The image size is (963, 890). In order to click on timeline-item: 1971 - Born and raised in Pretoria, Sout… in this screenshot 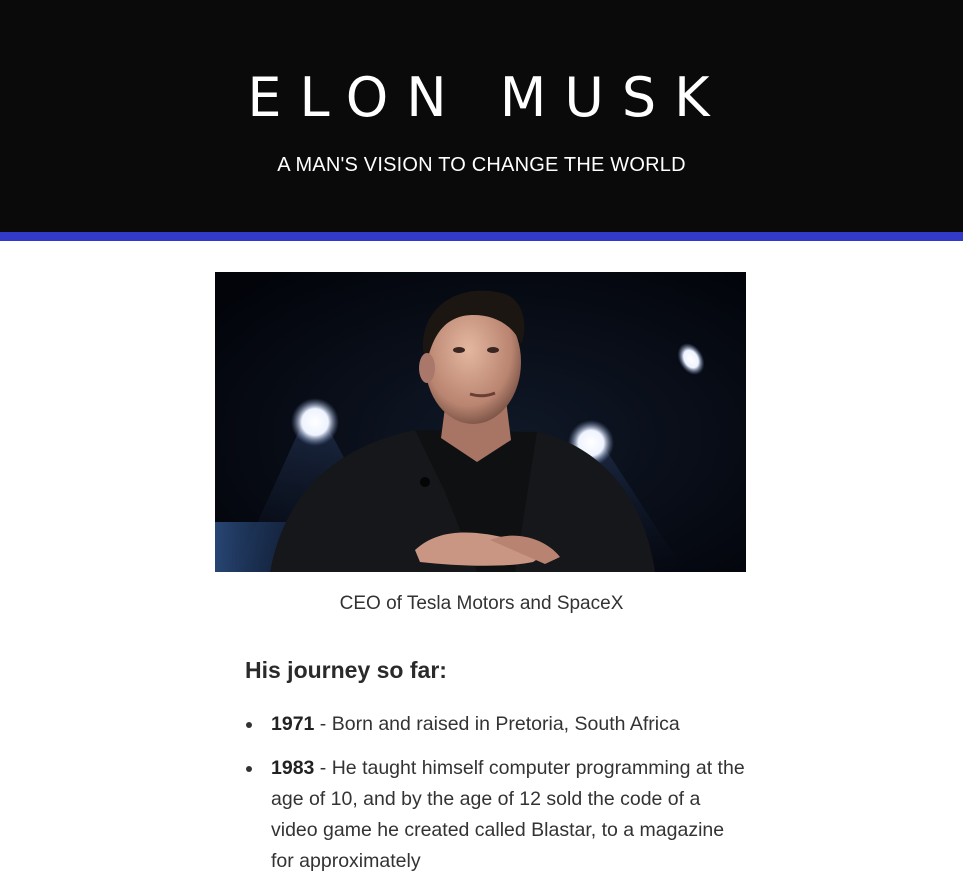, I will do `click(495, 724)`.